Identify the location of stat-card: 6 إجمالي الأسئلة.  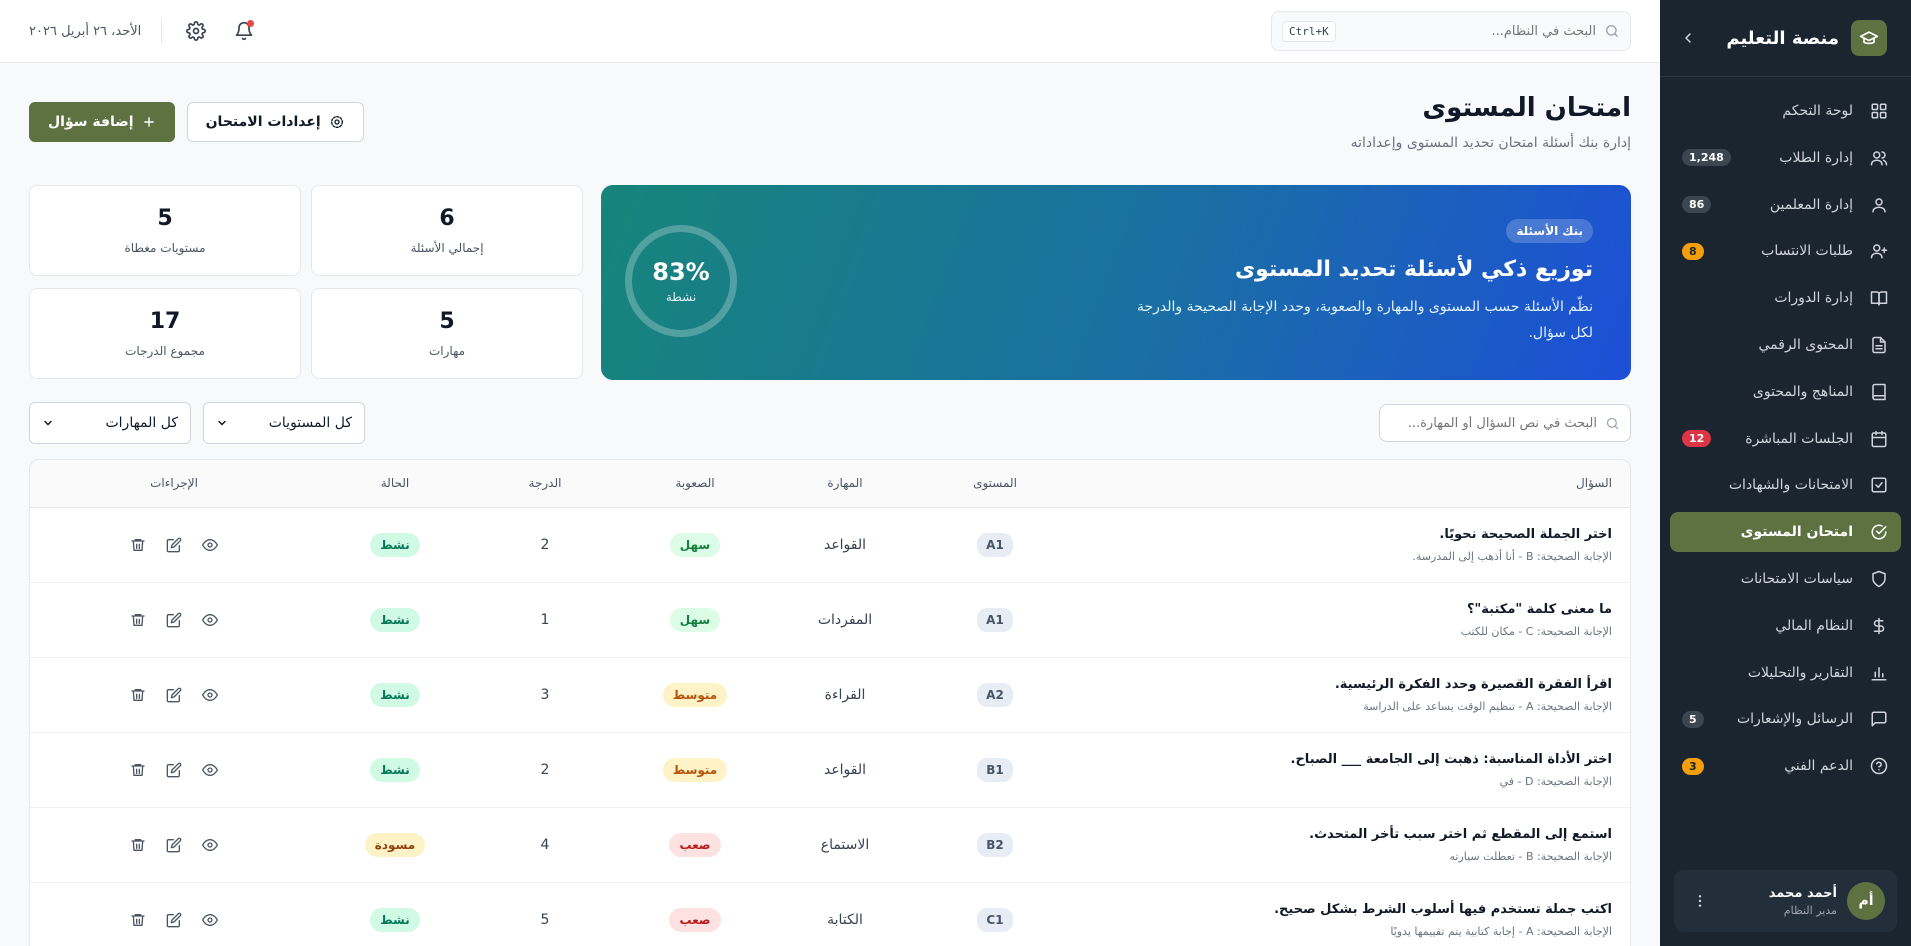
(447, 230).